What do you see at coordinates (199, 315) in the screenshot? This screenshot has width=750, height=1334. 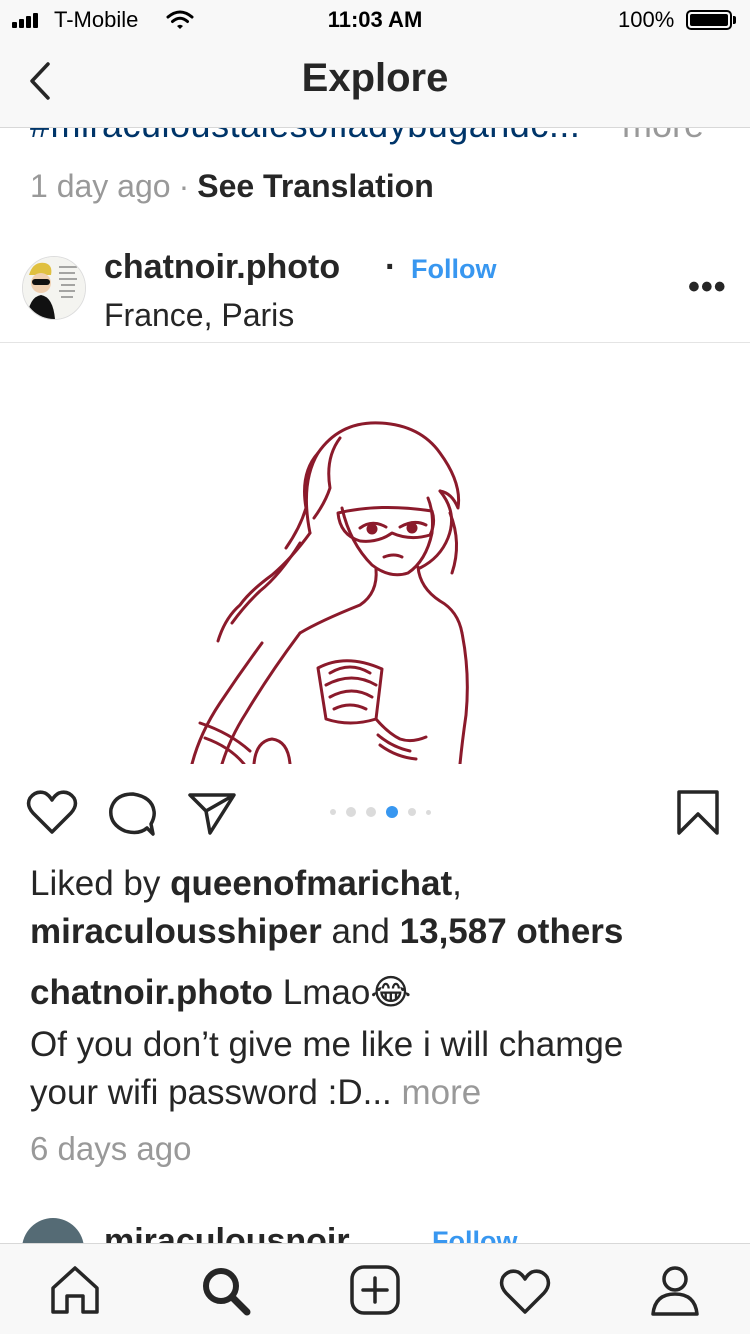 I see `post-location: France, Paris` at bounding box center [199, 315].